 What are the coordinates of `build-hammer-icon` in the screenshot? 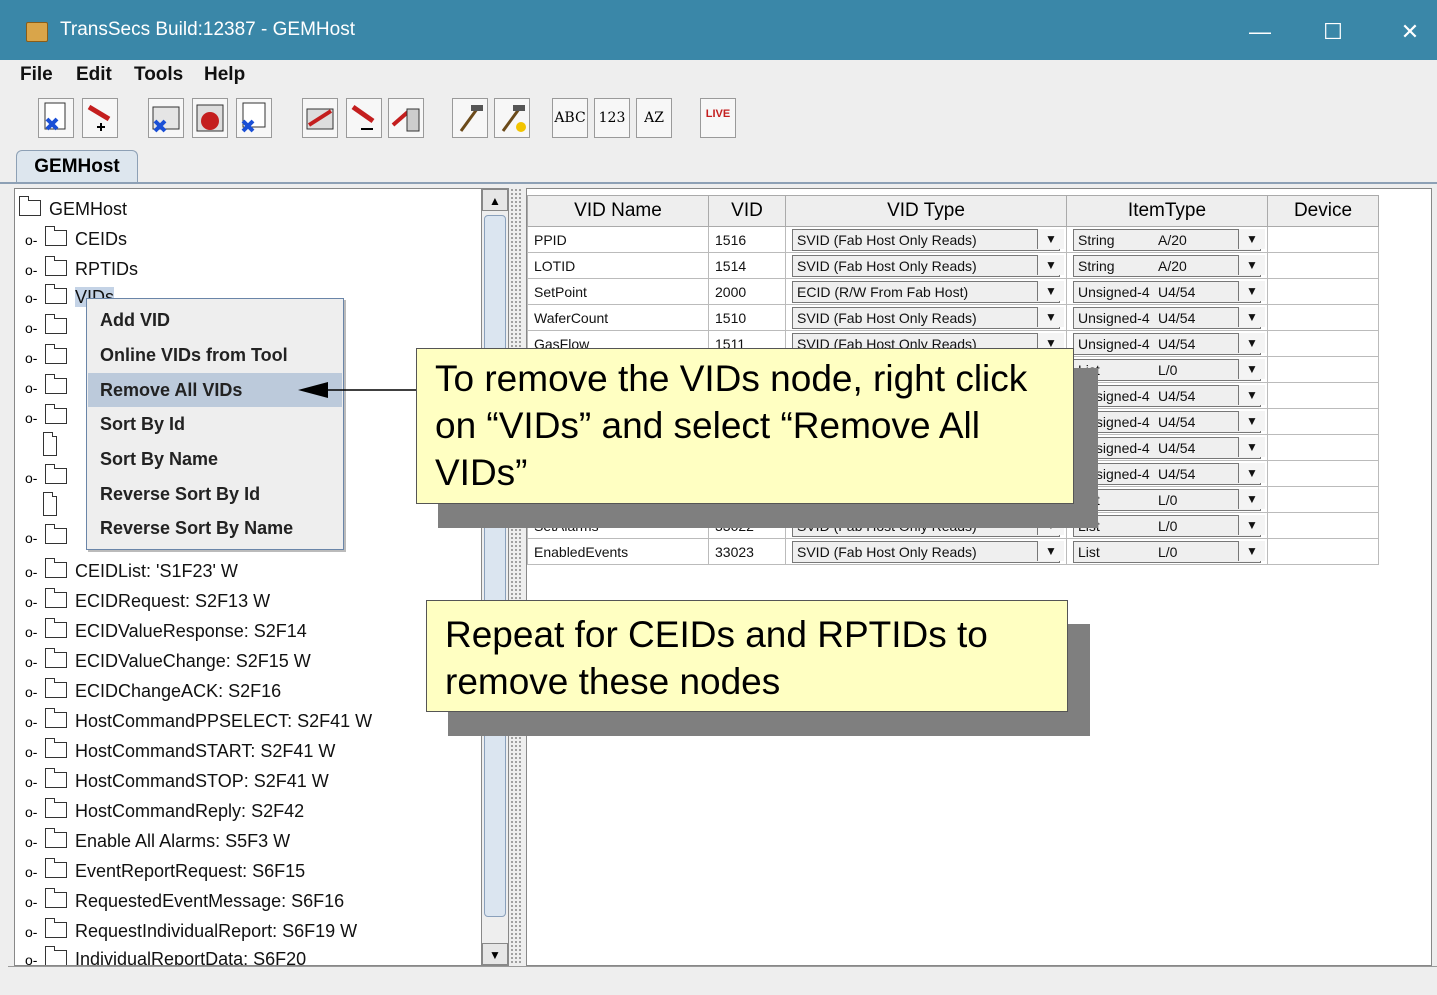 It's located at (470, 118).